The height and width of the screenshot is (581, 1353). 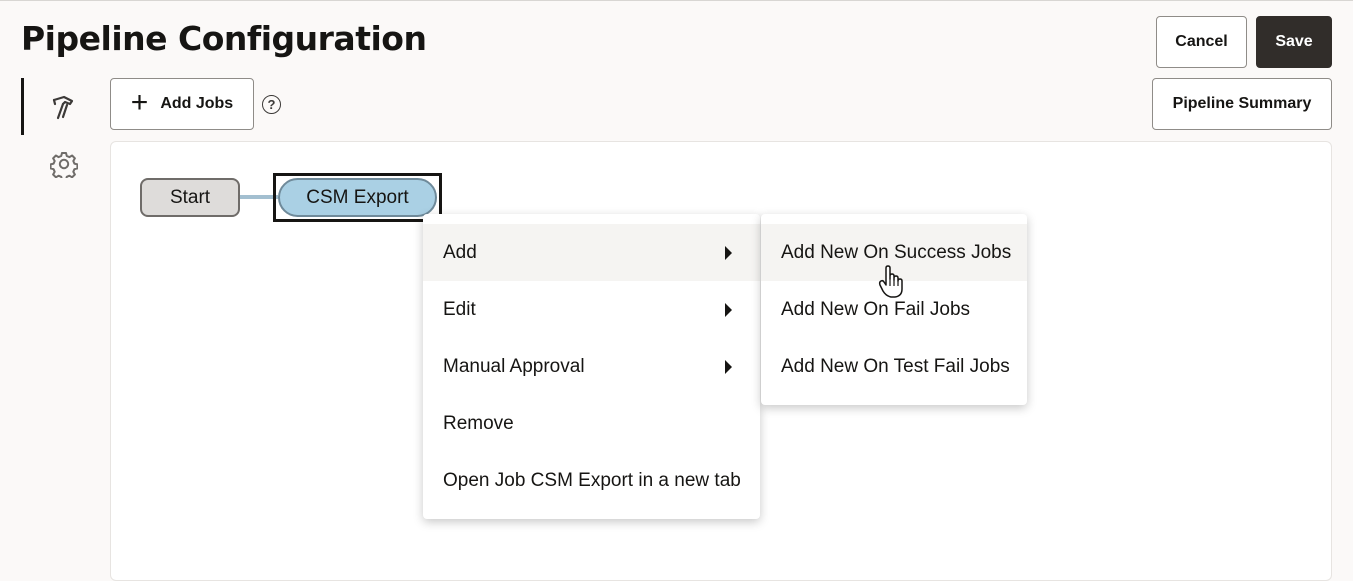 I want to click on menu-item-add: Add, so click(x=591, y=252).